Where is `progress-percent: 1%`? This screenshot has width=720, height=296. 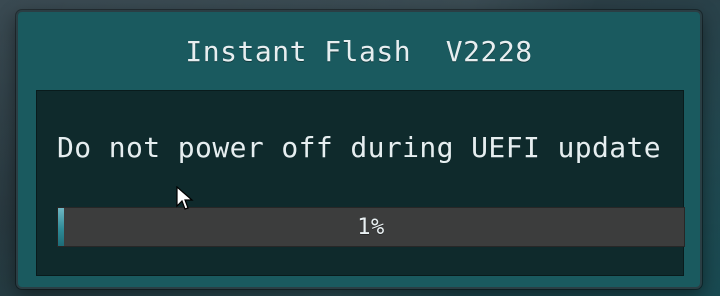 progress-percent: 1% is located at coordinates (371, 227).